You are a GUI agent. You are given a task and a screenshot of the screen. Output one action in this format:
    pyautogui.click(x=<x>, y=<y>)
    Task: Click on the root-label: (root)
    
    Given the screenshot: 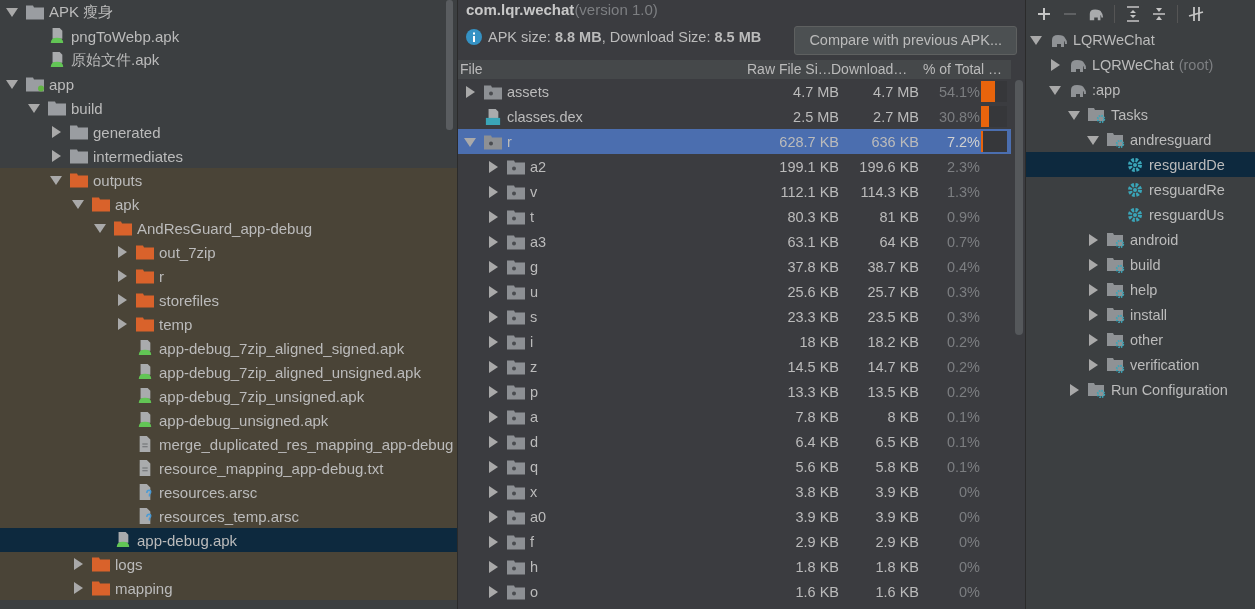 What is the action you would take?
    pyautogui.click(x=1196, y=64)
    